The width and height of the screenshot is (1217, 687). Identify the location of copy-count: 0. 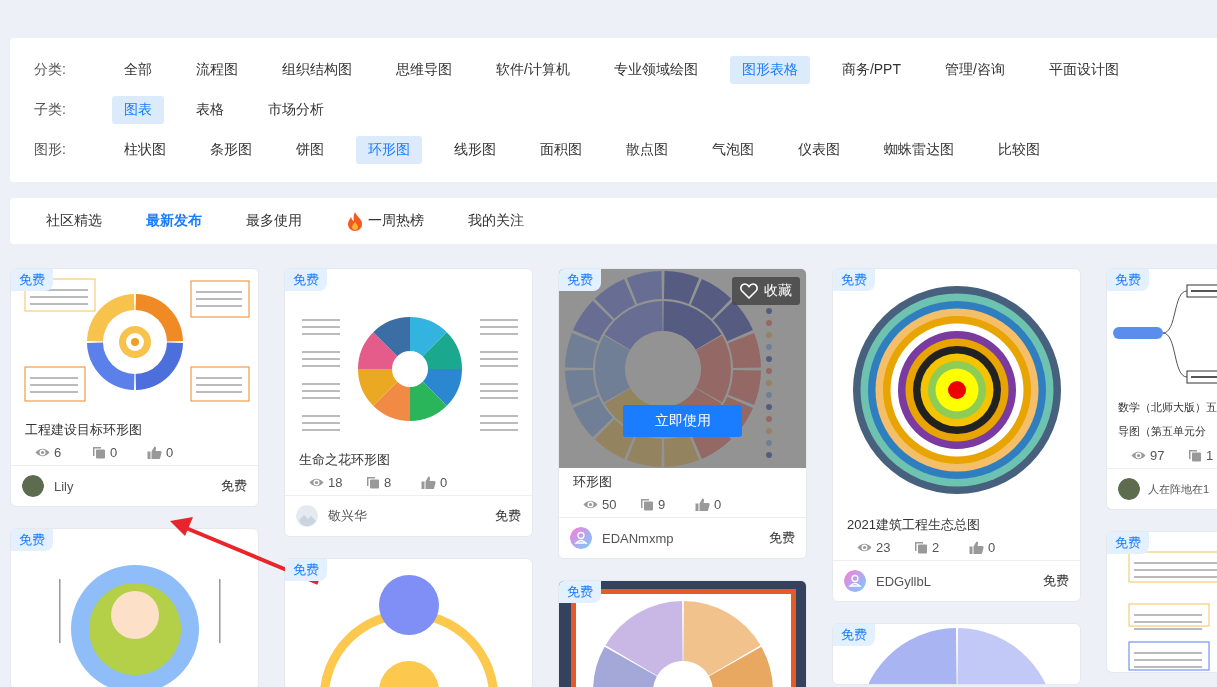
(114, 452).